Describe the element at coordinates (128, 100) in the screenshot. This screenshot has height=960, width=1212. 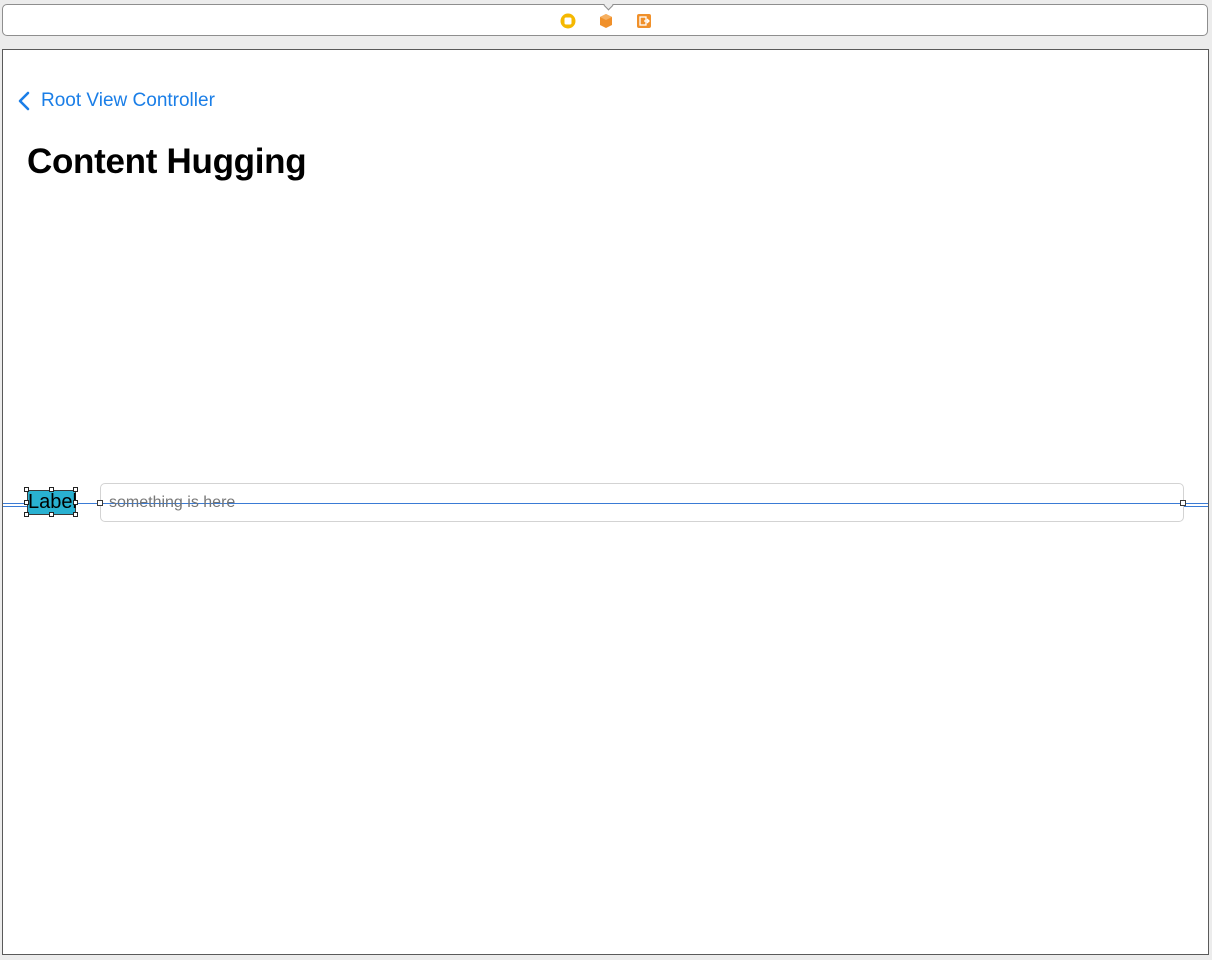
I see `back-button-label: Root View Controller` at that location.